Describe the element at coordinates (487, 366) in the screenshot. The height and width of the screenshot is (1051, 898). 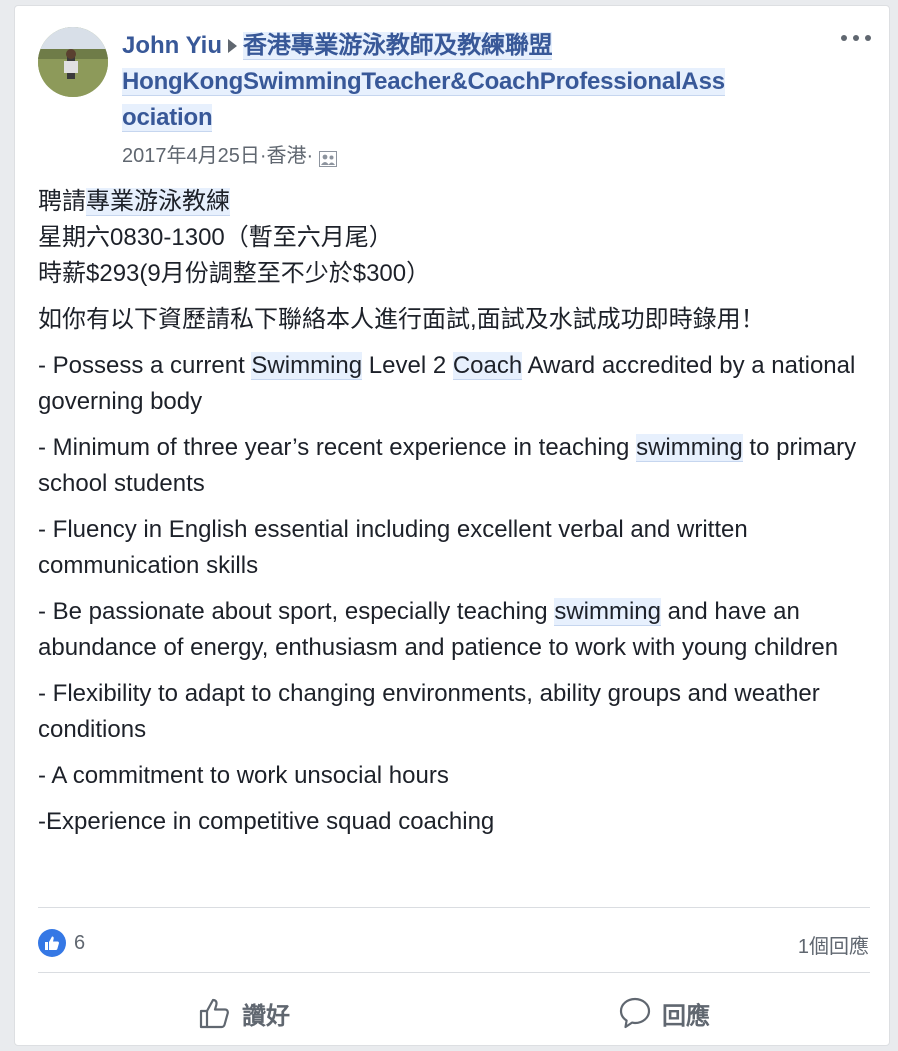
I see `keyword-link: Coach` at that location.